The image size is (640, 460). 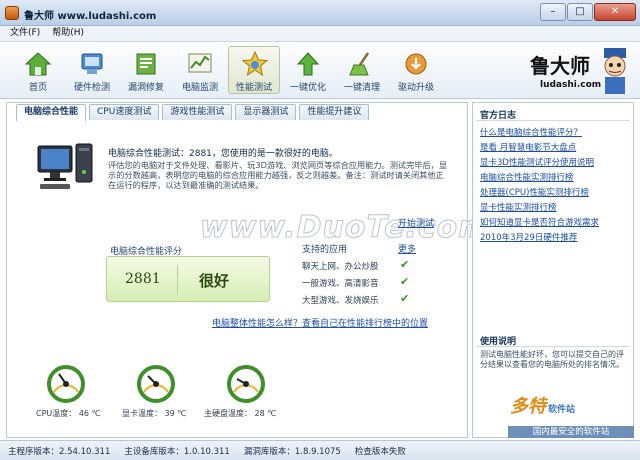 I want to click on supported-app-item: 一般游戏、高清影音, so click(x=340, y=284).